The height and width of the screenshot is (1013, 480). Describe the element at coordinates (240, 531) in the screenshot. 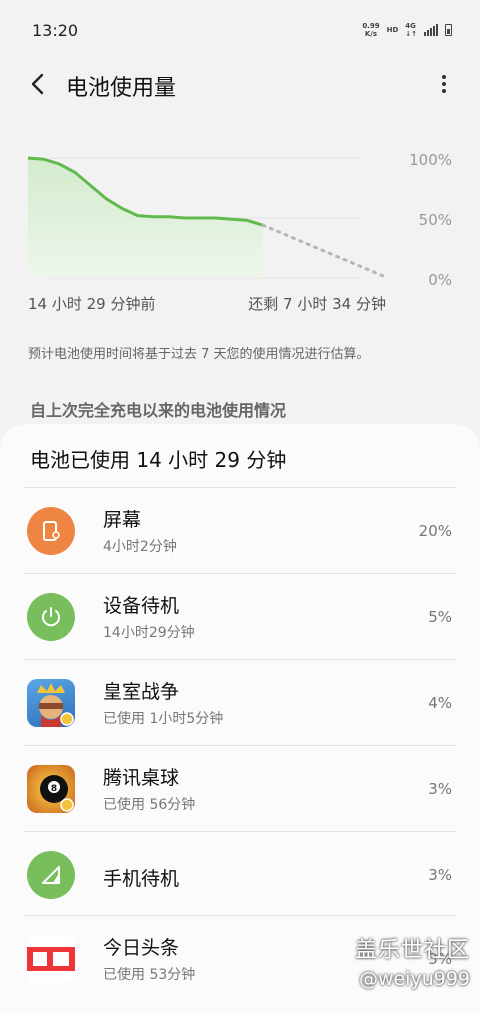

I see `usage-row-screen: 屏幕 4小时2分钟 20%` at that location.